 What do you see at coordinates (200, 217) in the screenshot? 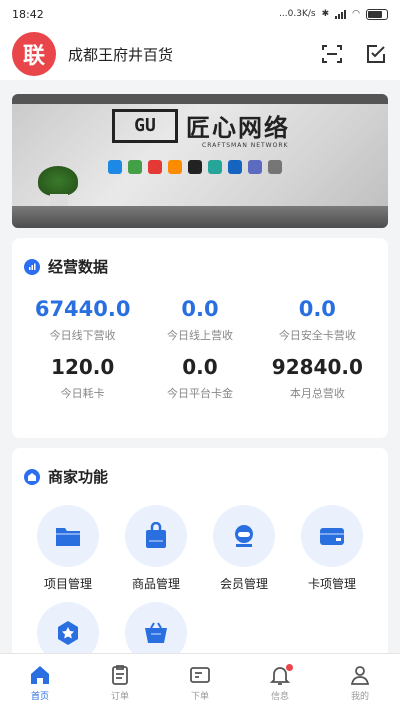
I see `banner-floor` at bounding box center [200, 217].